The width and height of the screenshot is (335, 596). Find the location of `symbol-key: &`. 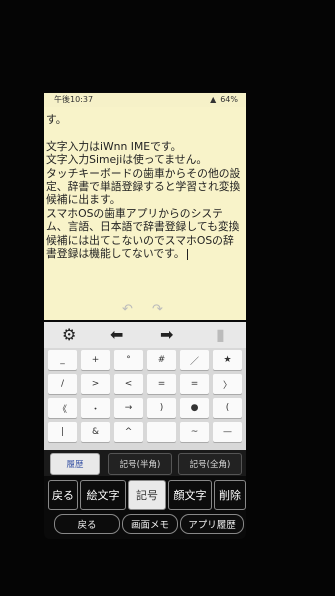

symbol-key: & is located at coordinates (95, 432).